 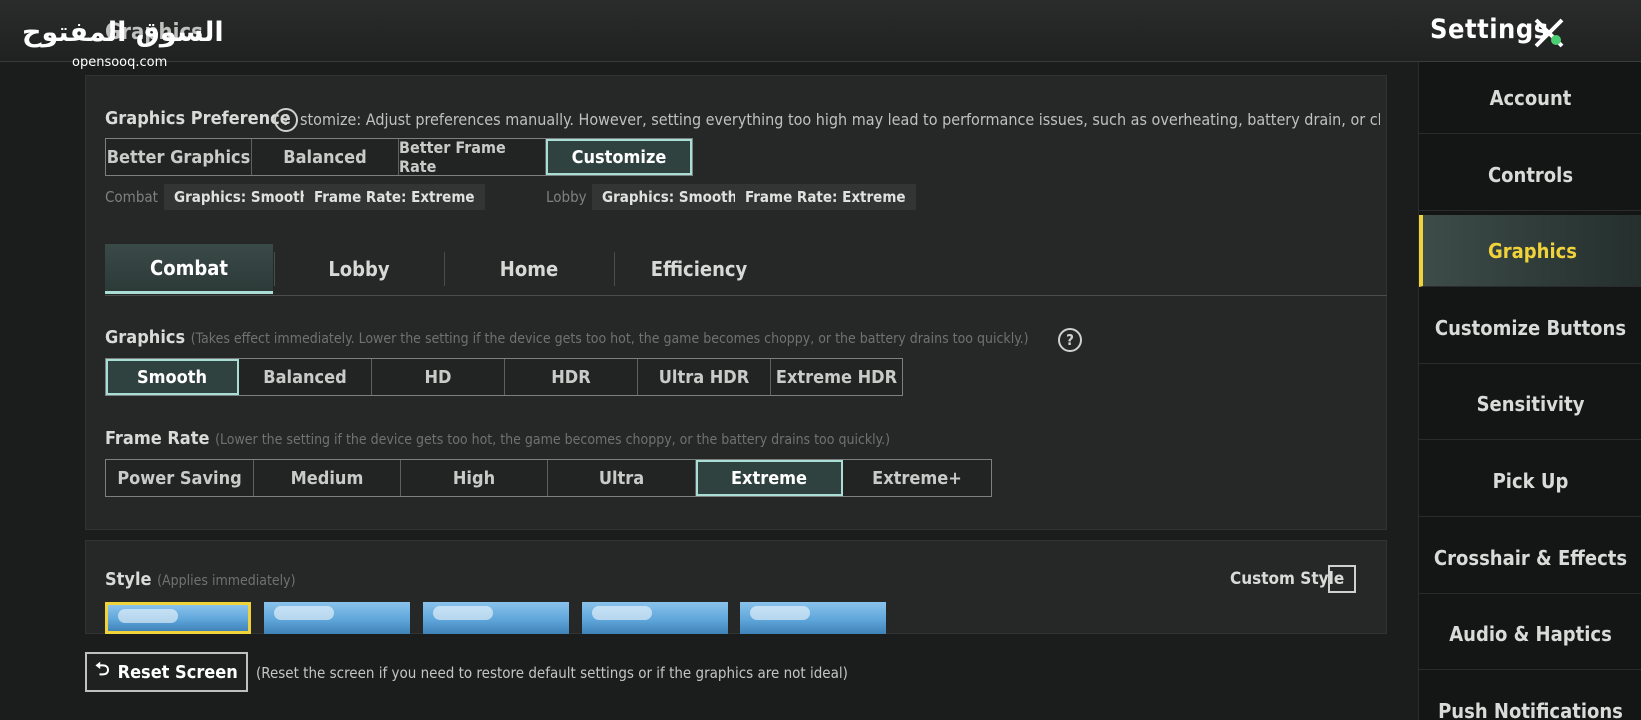 What do you see at coordinates (120, 62) in the screenshot?
I see `watermark-site: opensooq.com` at bounding box center [120, 62].